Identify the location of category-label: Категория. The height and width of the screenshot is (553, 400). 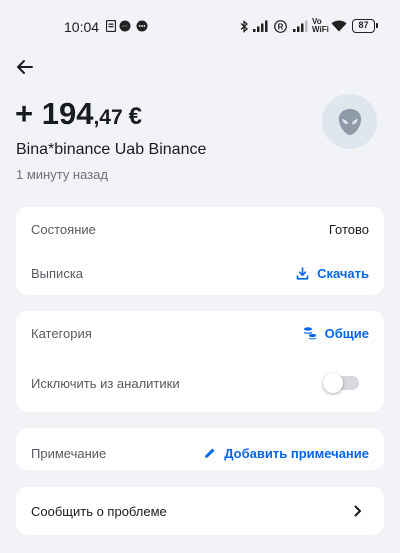
(61, 333).